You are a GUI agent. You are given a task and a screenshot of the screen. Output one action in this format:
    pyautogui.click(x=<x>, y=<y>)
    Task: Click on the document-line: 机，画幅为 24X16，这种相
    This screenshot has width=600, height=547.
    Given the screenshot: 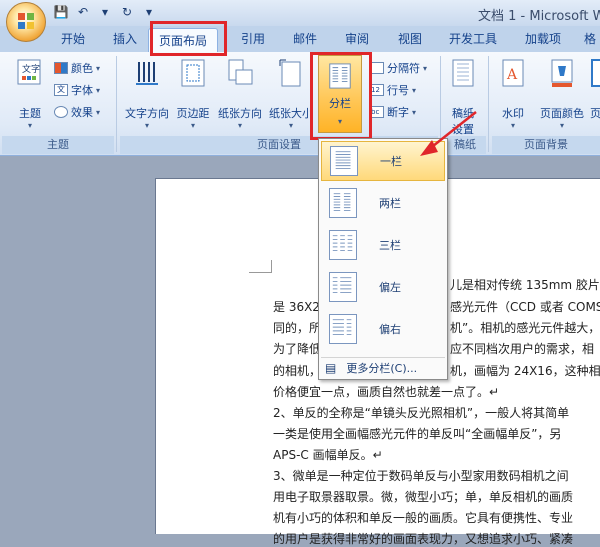 What is the action you would take?
    pyautogui.click(x=525, y=371)
    